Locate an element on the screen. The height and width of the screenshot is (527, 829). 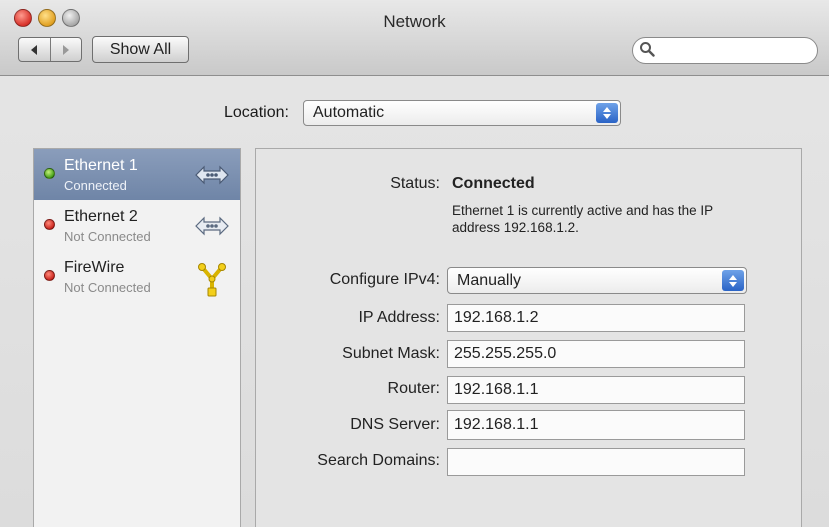
forward-button is located at coordinates (65, 49).